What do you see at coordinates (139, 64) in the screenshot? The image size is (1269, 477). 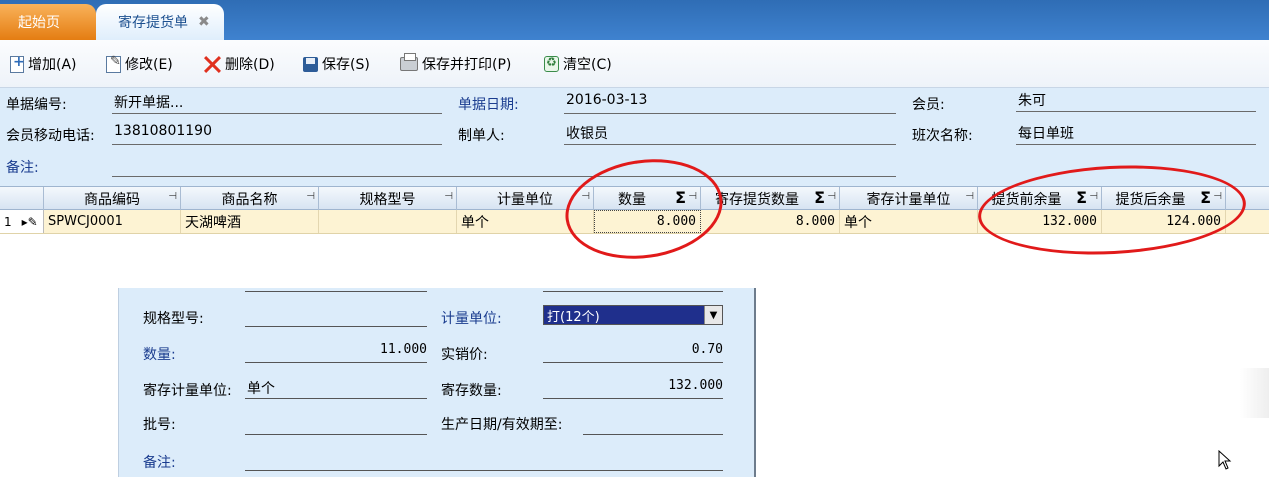 I see `edit-button: 修改(E)` at bounding box center [139, 64].